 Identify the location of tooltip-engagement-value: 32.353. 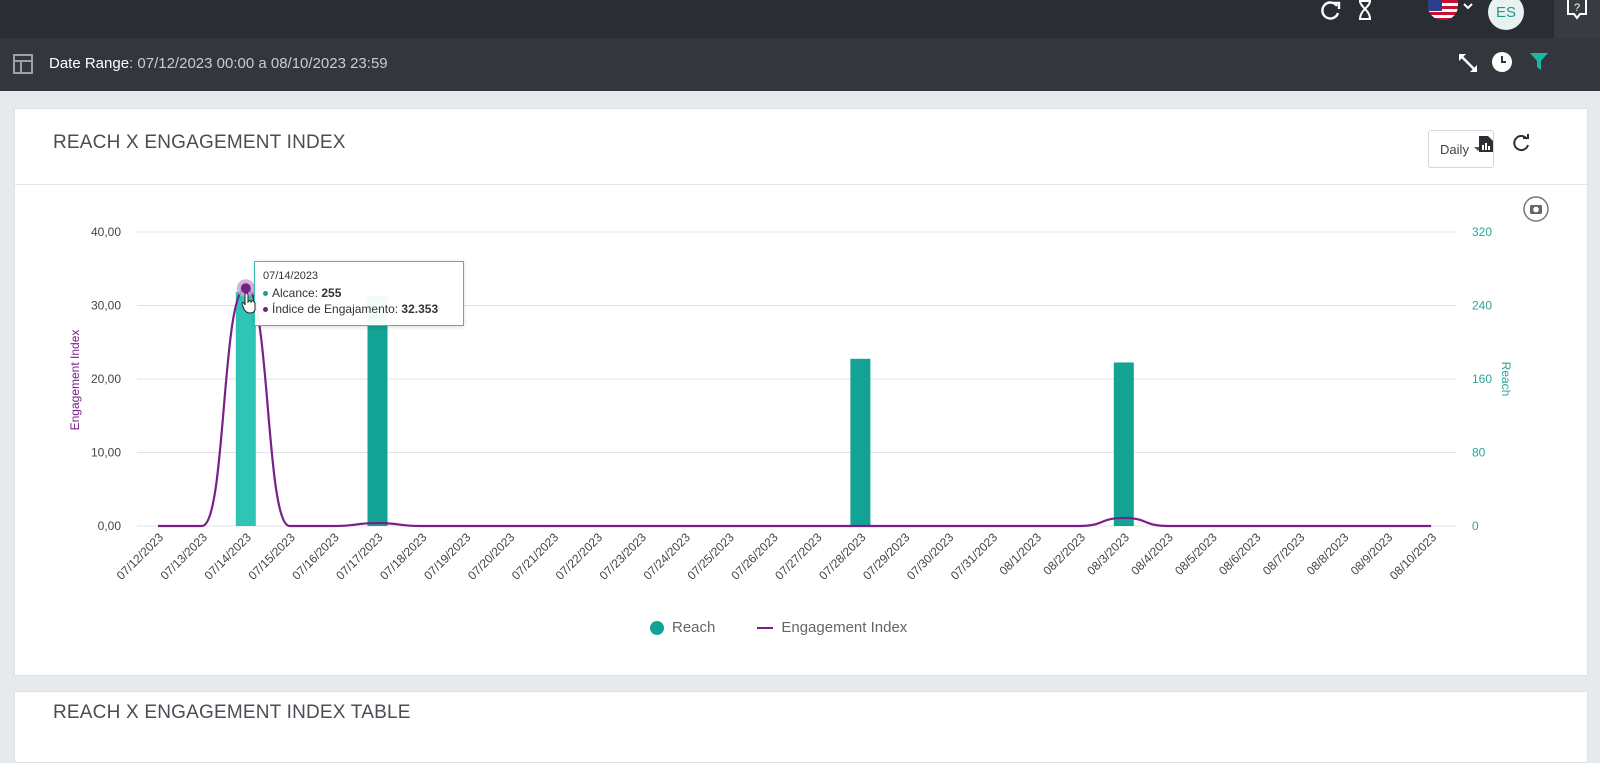
(420, 309).